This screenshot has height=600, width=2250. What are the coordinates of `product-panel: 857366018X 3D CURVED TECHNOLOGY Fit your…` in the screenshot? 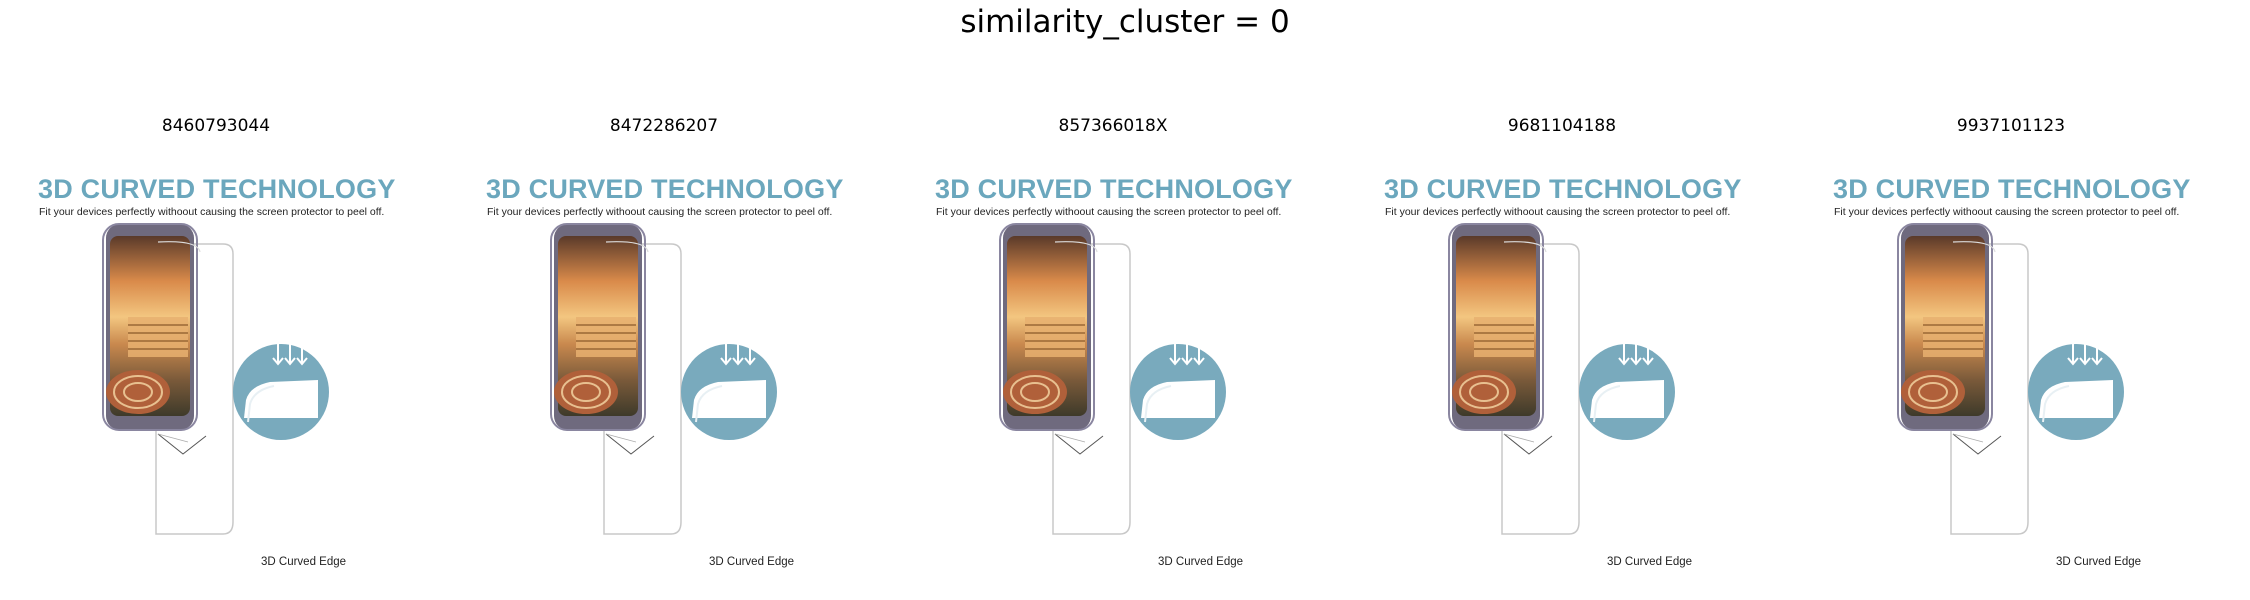 It's located at (1114, 347).